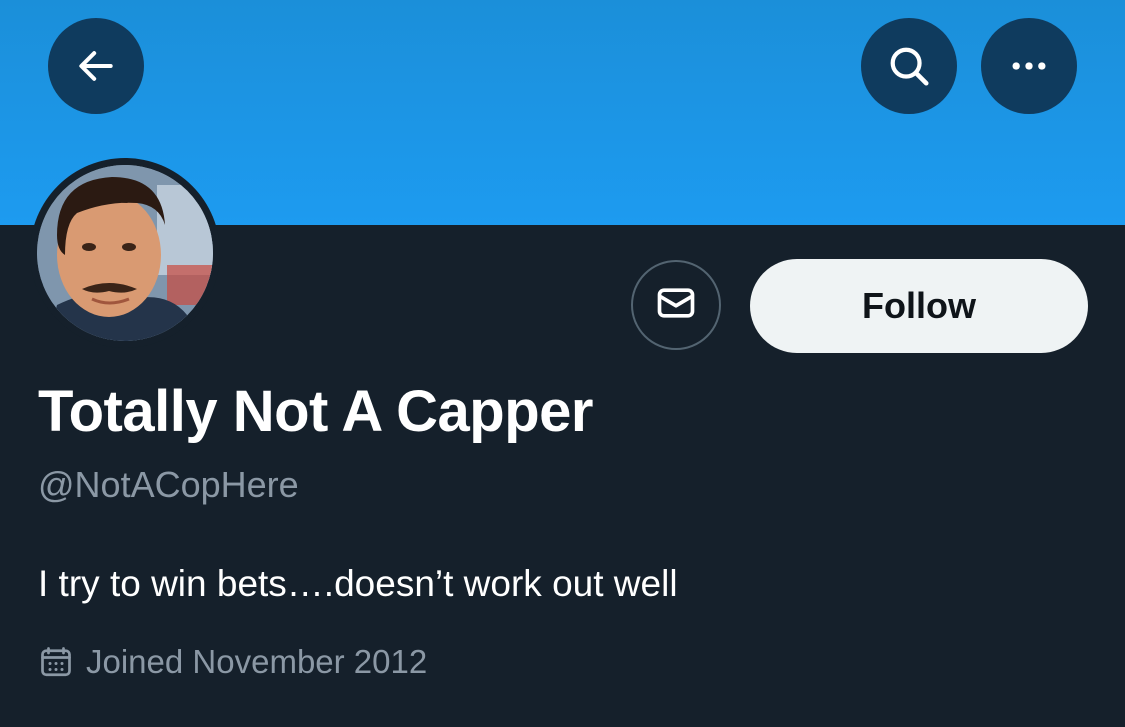 The width and height of the screenshot is (1125, 727). I want to click on search-button, so click(909, 66).